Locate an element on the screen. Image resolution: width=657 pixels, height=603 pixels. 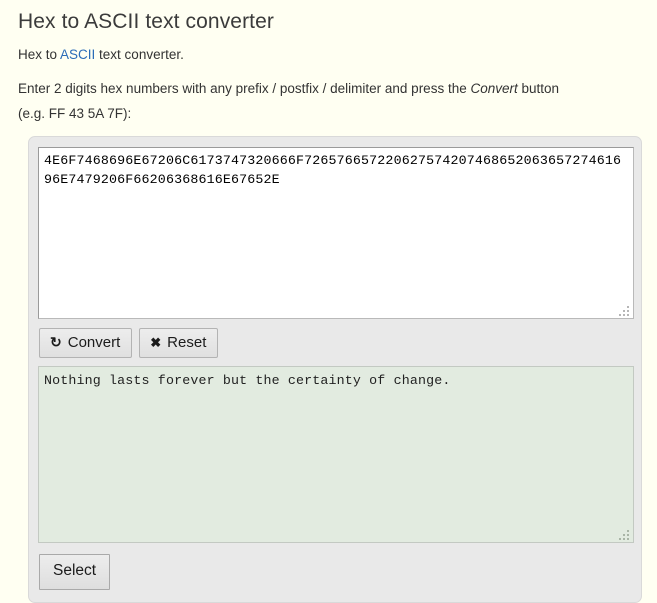
instructions-convert-emphasis: Convert is located at coordinates (494, 88).